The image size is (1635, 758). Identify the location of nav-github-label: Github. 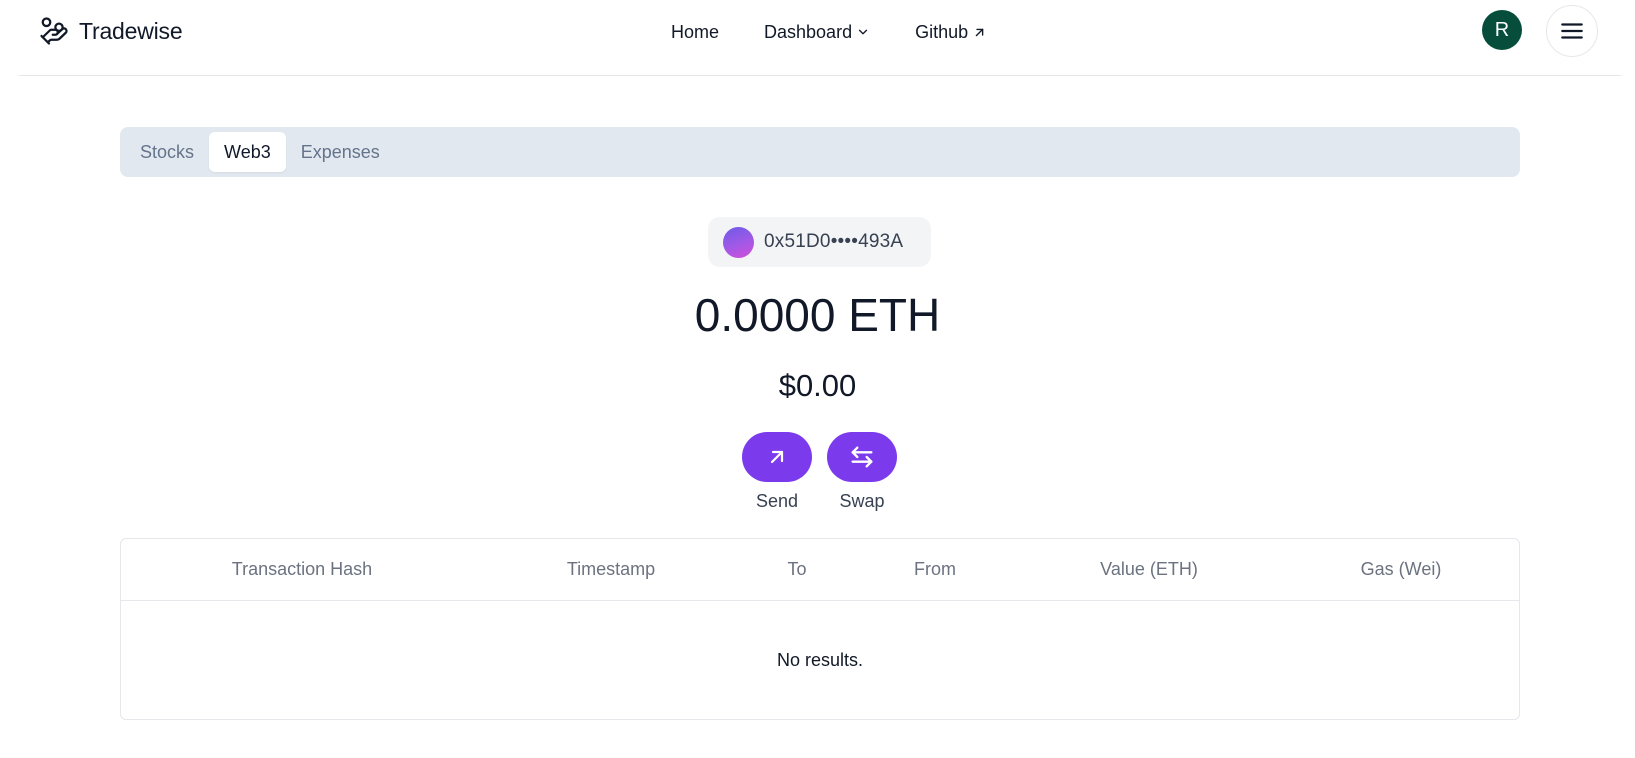
(942, 31).